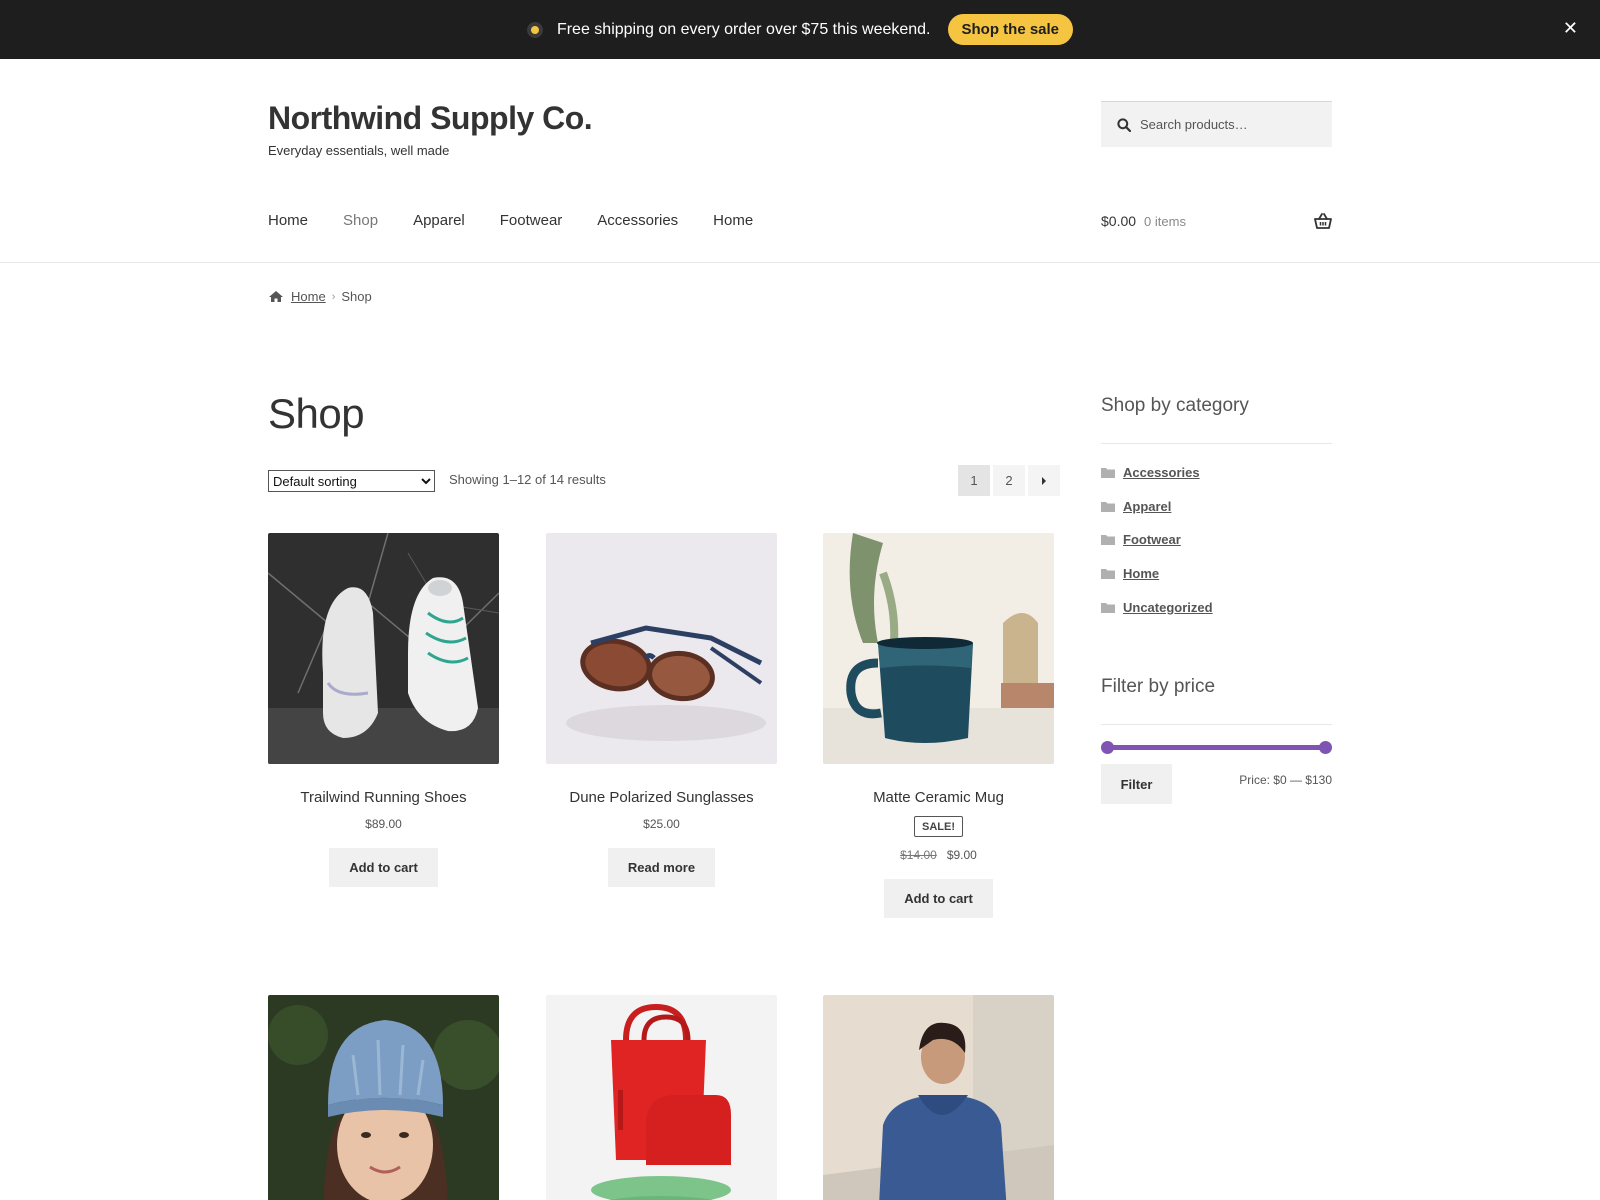 This screenshot has width=1600, height=1200. Describe the element at coordinates (1168, 607) in the screenshot. I see `category-link: Uncategorized` at that location.